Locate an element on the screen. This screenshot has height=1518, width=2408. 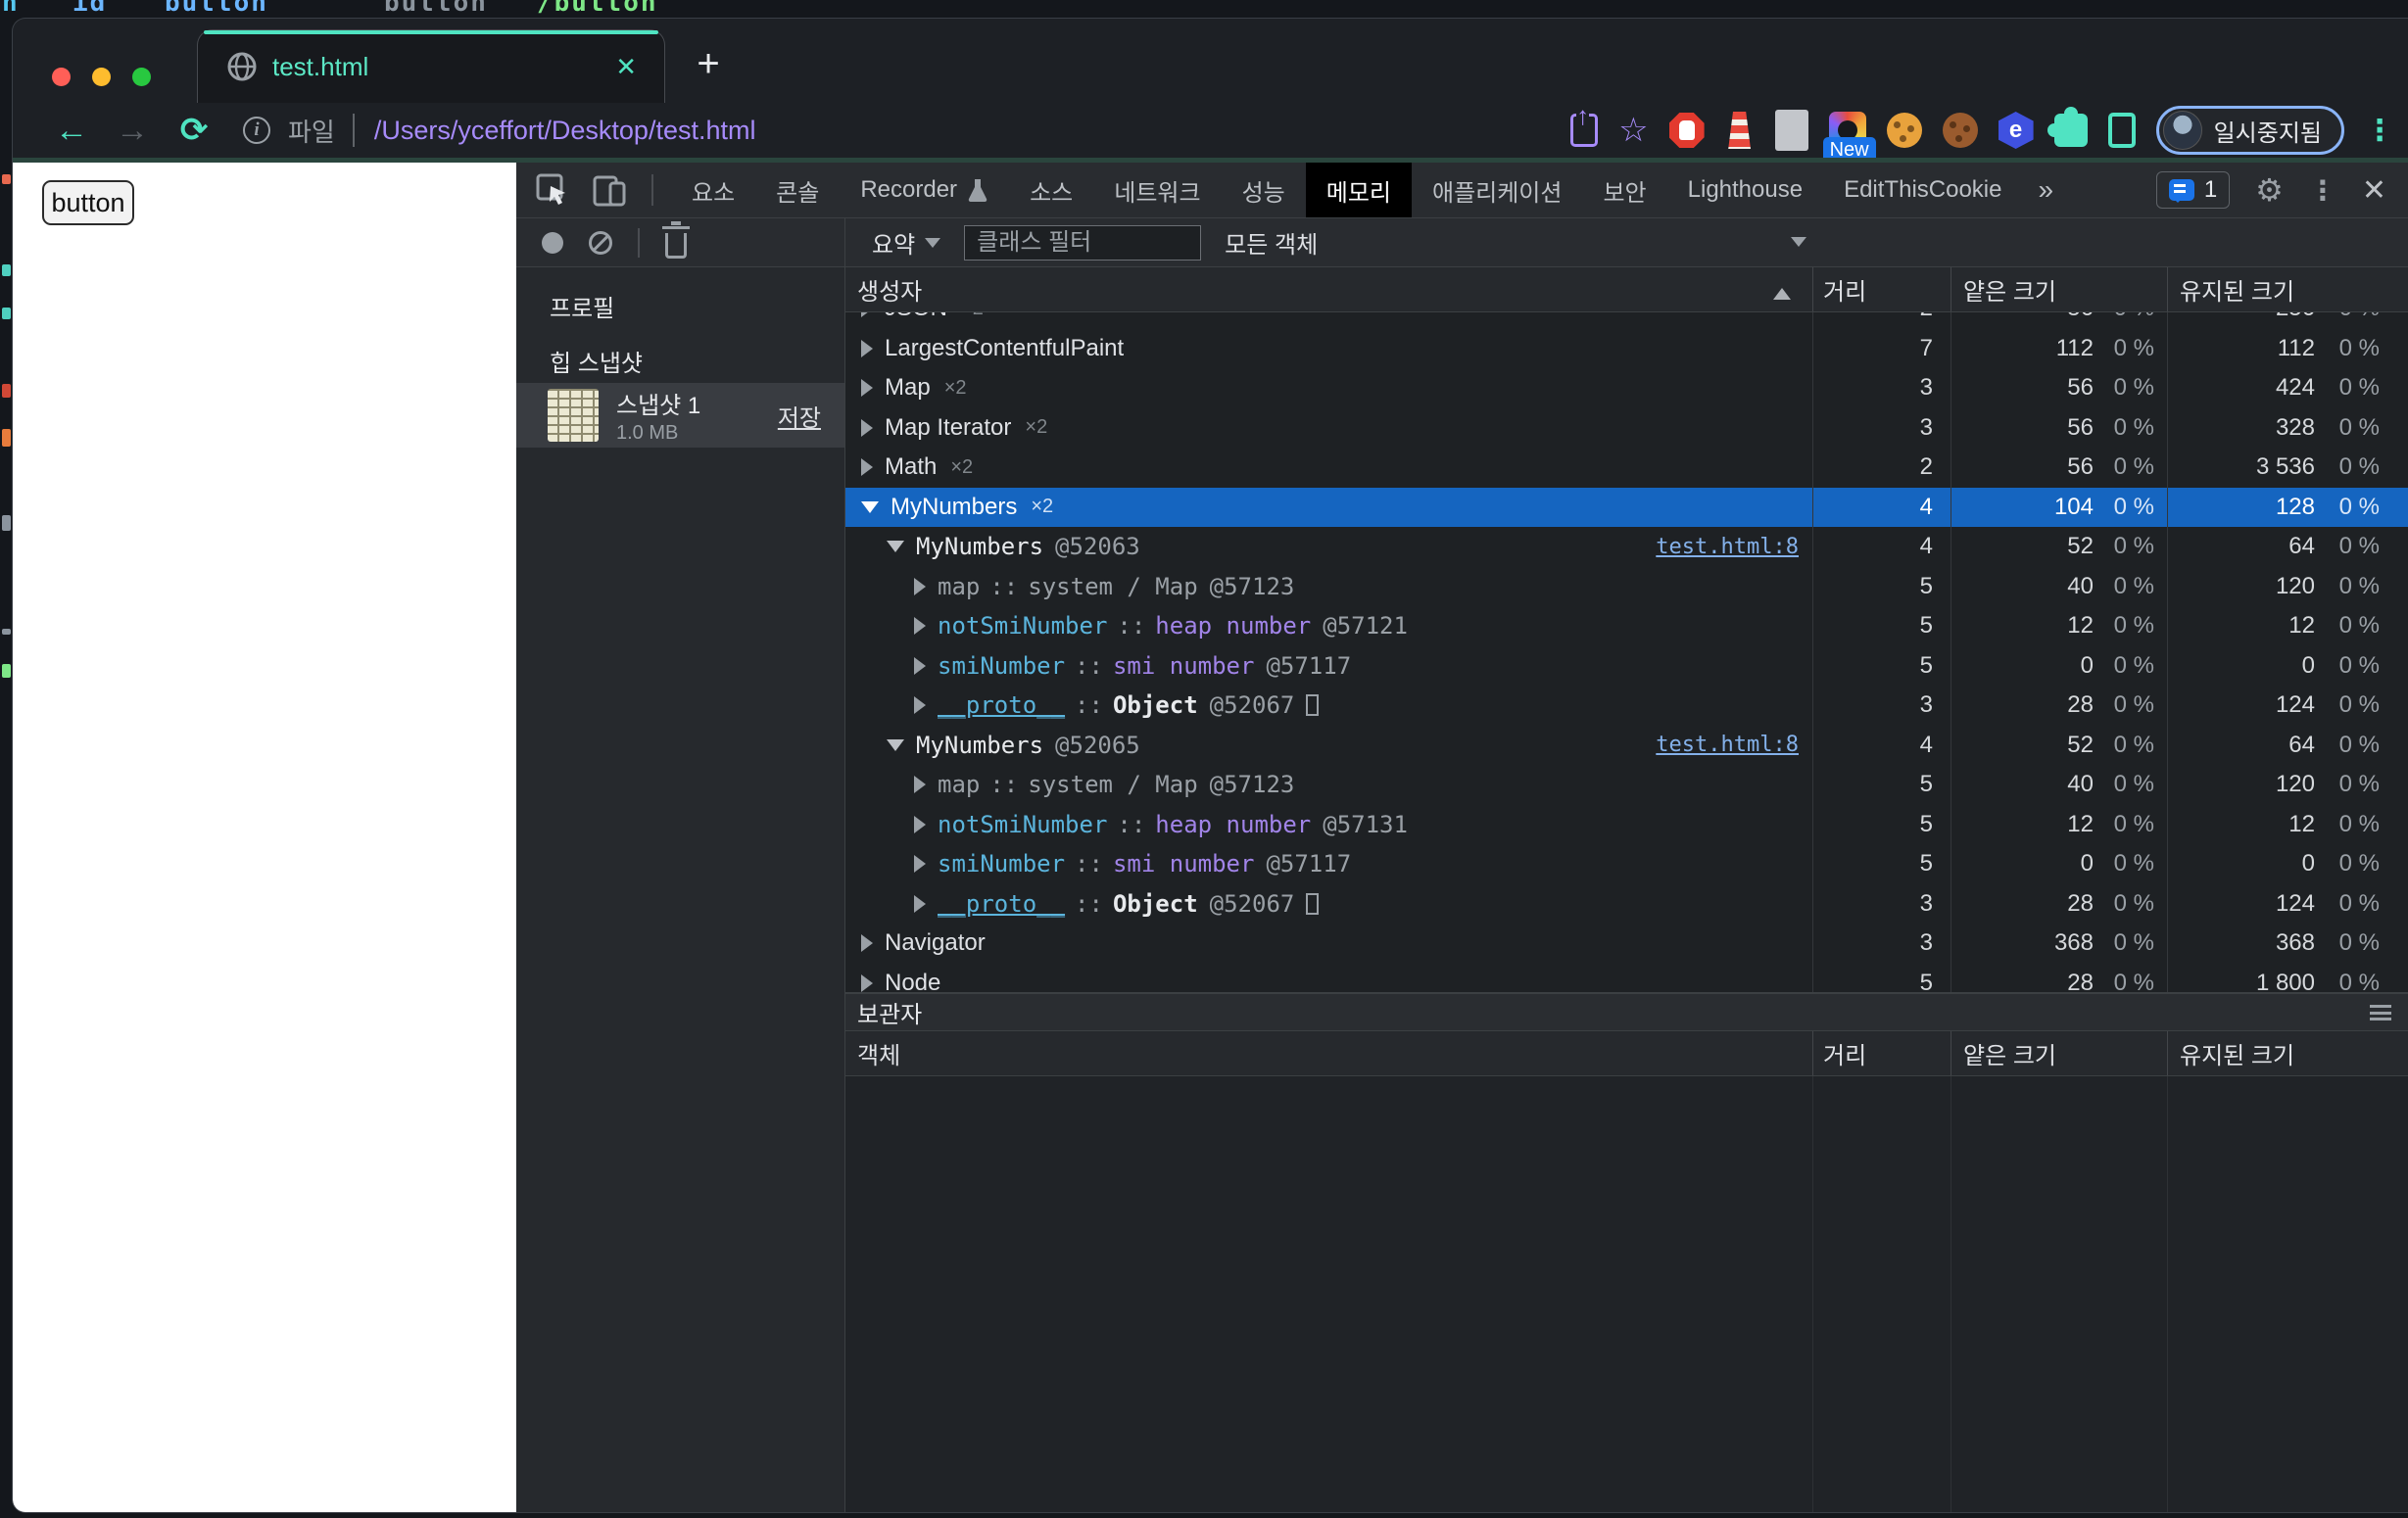
heap-grid-row: Map ×2 3 56 0 % 424 0 % is located at coordinates (1626, 388).